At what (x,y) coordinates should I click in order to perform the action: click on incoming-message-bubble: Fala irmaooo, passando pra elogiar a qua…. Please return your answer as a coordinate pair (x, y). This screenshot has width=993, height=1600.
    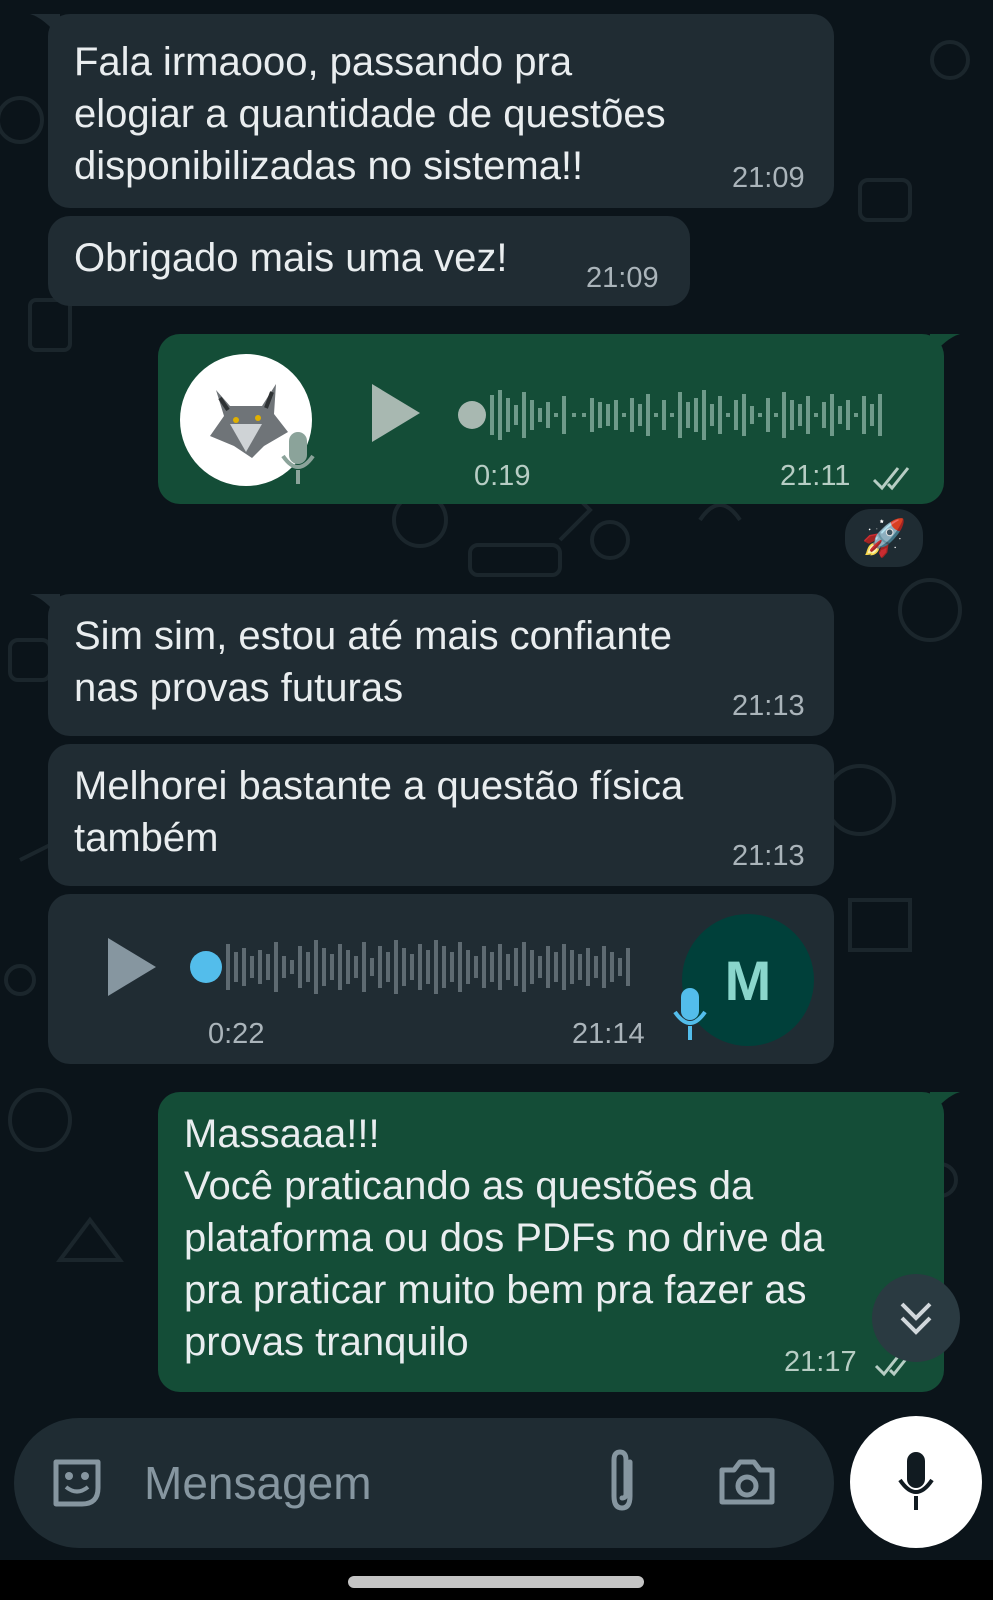
    Looking at the image, I should click on (441, 111).